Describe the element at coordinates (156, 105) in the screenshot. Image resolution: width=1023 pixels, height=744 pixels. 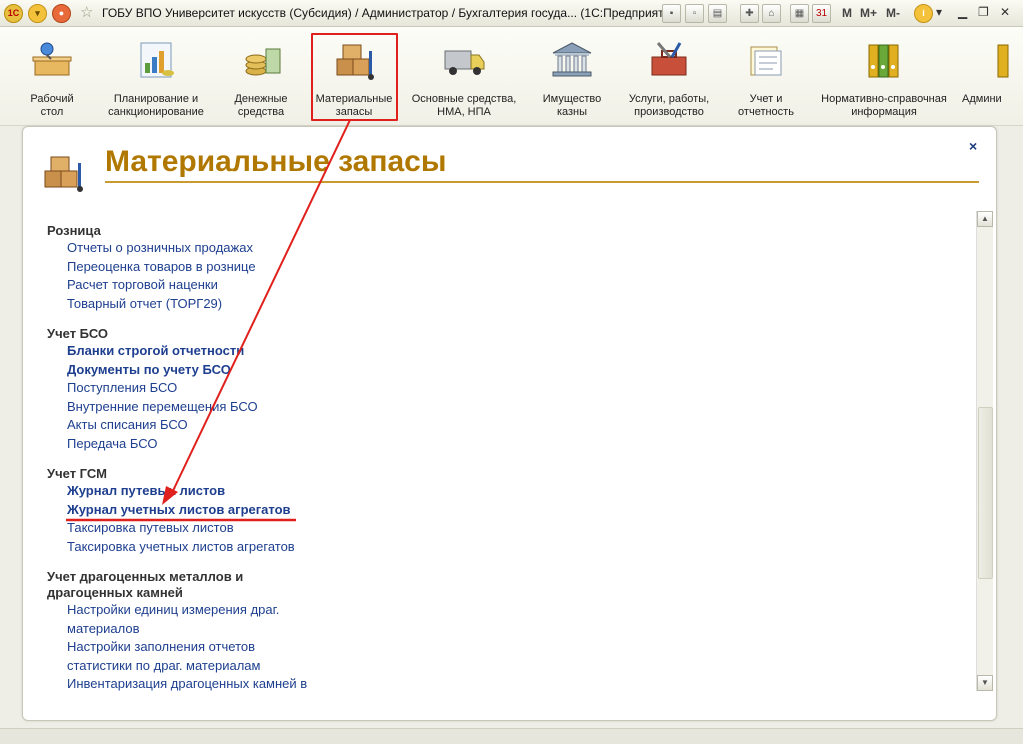
I see `section-label: Планирование и санкционирование` at that location.